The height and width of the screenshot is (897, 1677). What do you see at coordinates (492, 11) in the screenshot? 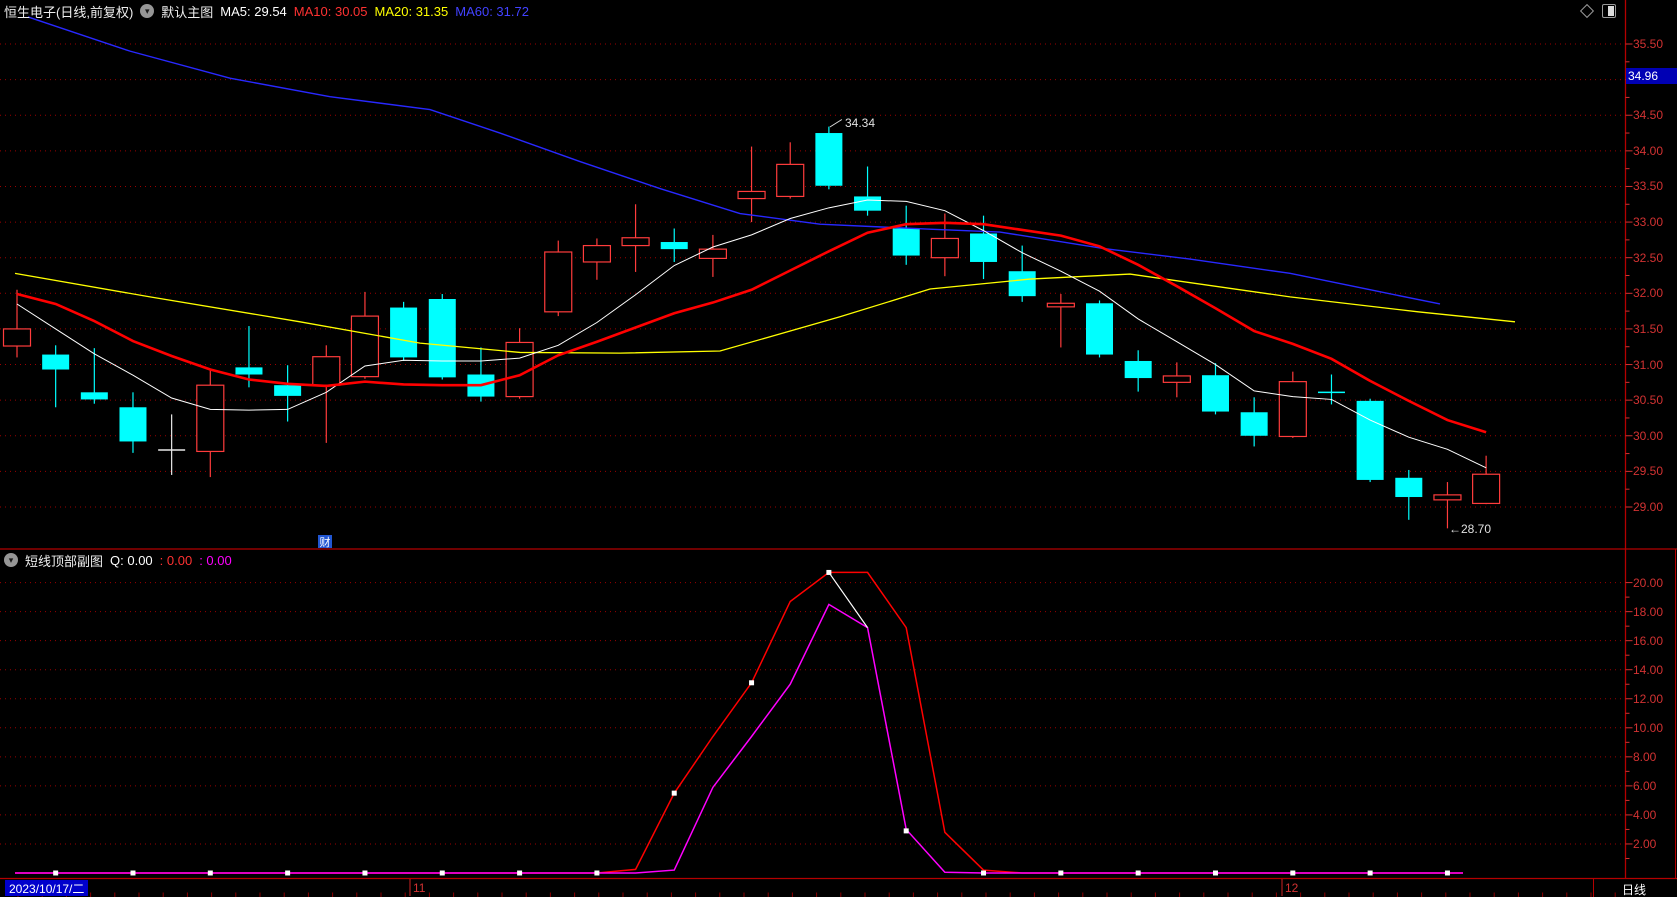
I see `ma60-legend: MA60: 31.72` at bounding box center [492, 11].